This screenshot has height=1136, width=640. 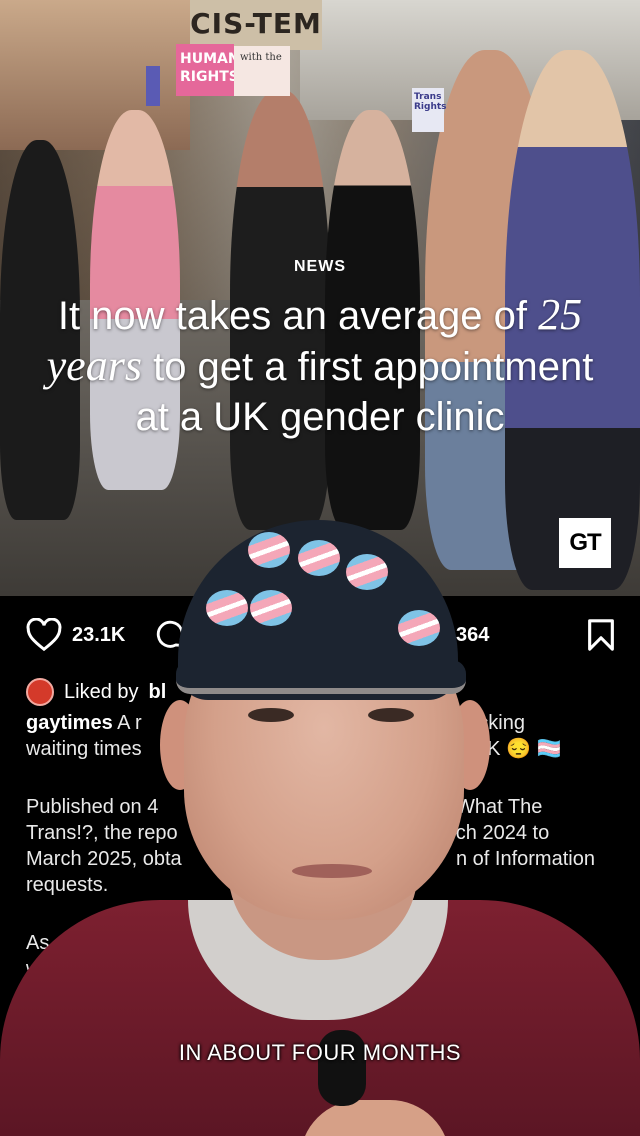 I want to click on caption-username: gaytimes, so click(x=69, y=723).